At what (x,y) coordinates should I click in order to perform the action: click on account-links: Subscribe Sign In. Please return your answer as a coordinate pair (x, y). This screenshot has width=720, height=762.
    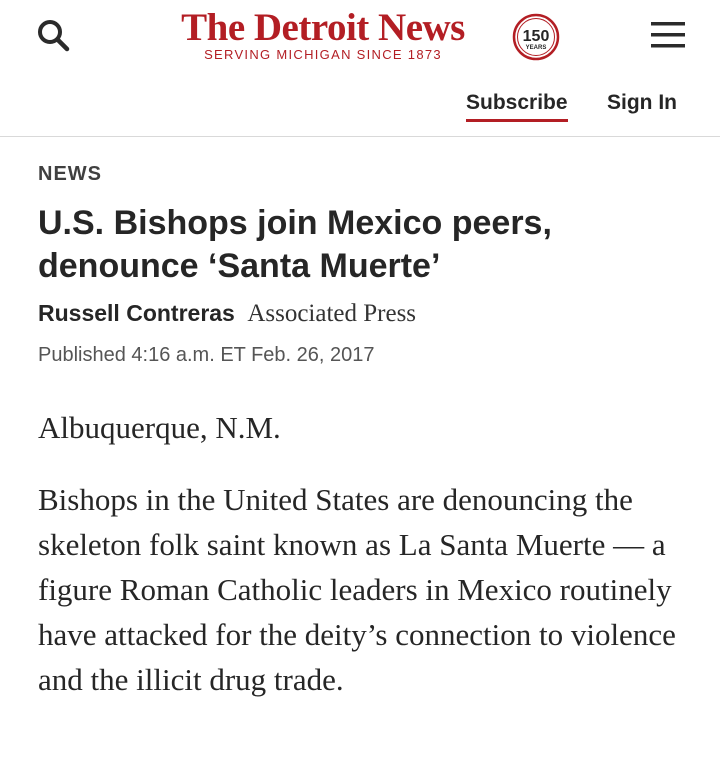
    Looking at the image, I should click on (360, 109).